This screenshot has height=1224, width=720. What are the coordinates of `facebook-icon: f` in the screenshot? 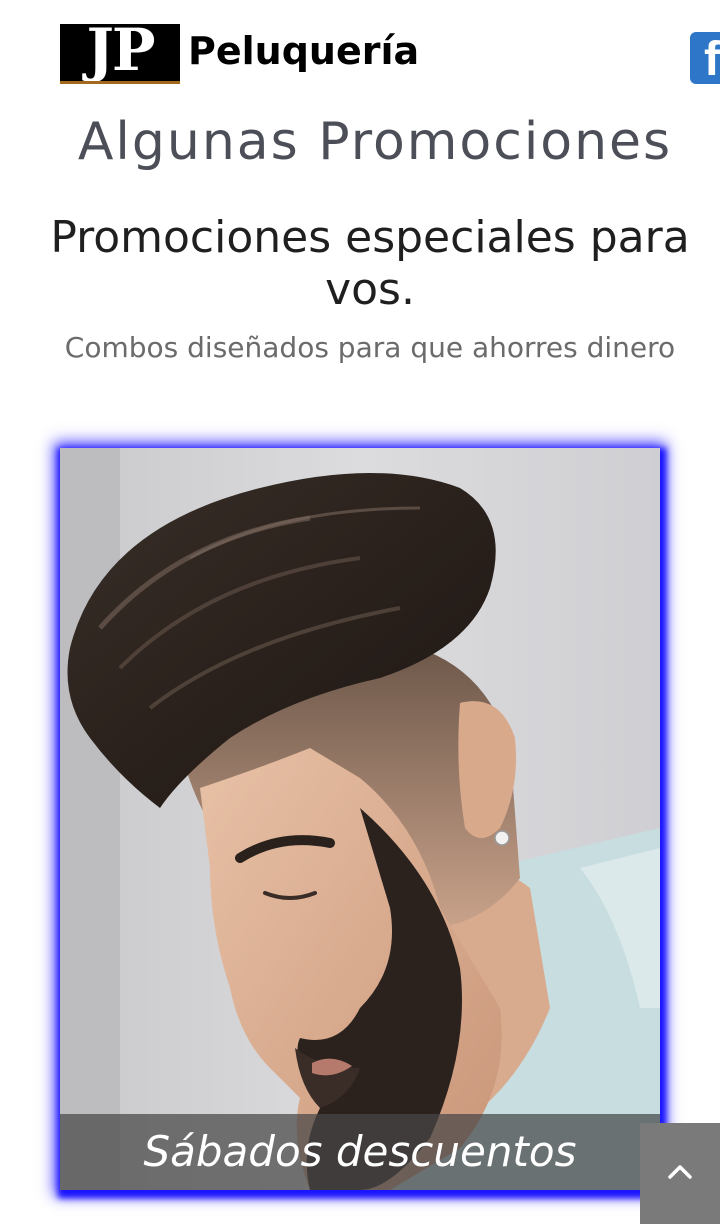 It's located at (712, 59).